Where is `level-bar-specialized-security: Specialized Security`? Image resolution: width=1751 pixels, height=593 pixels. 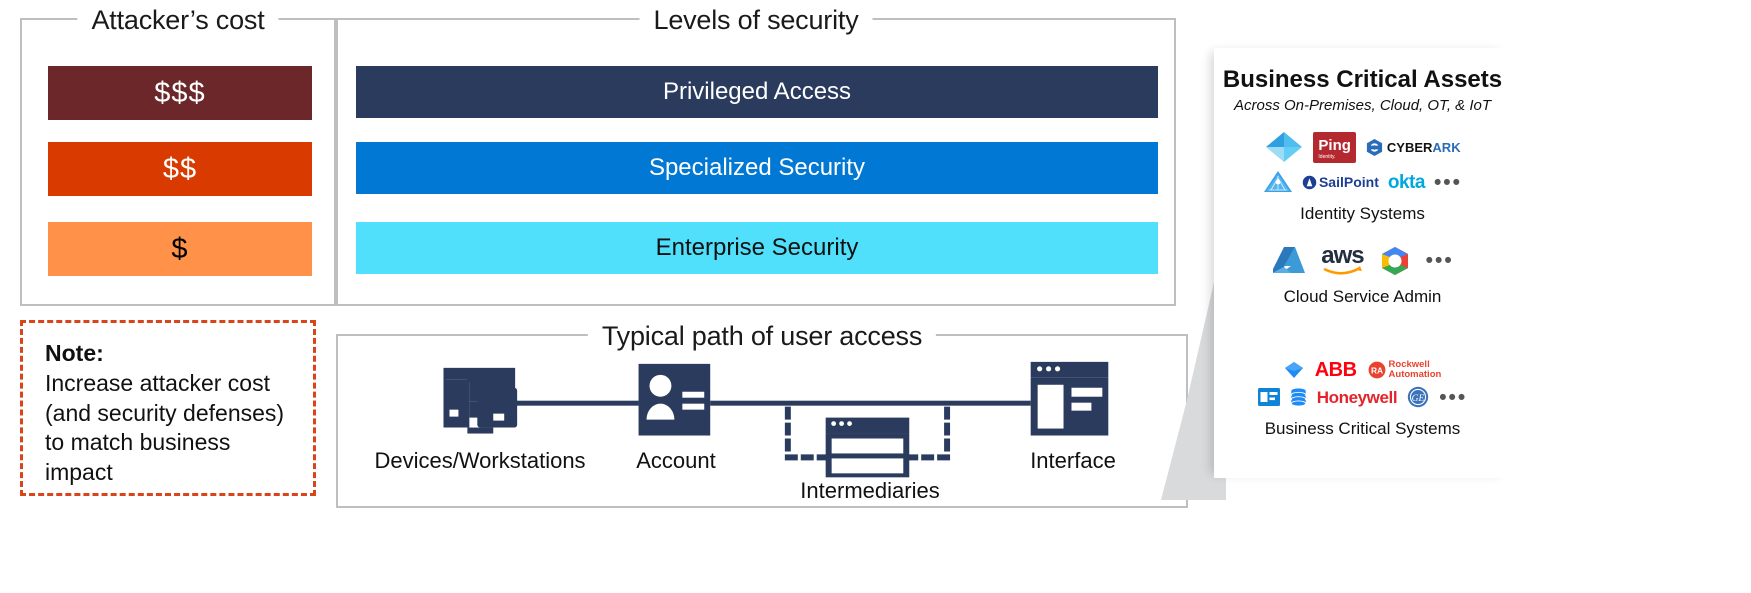 level-bar-specialized-security: Specialized Security is located at coordinates (757, 168).